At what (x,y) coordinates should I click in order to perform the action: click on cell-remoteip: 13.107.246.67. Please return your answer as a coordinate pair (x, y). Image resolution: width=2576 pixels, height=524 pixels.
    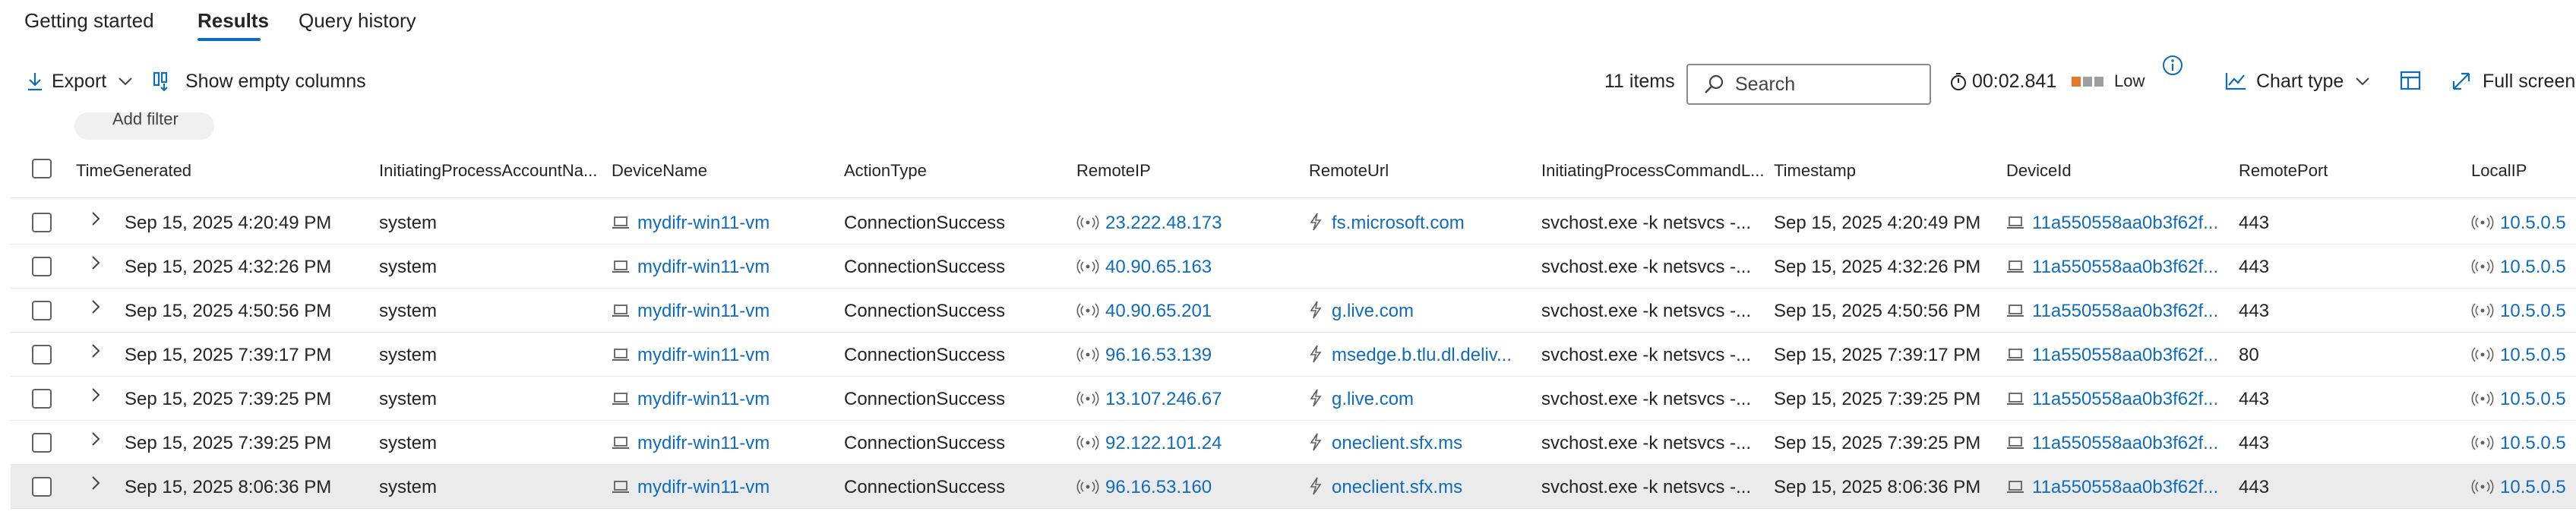
    Looking at the image, I should click on (1190, 399).